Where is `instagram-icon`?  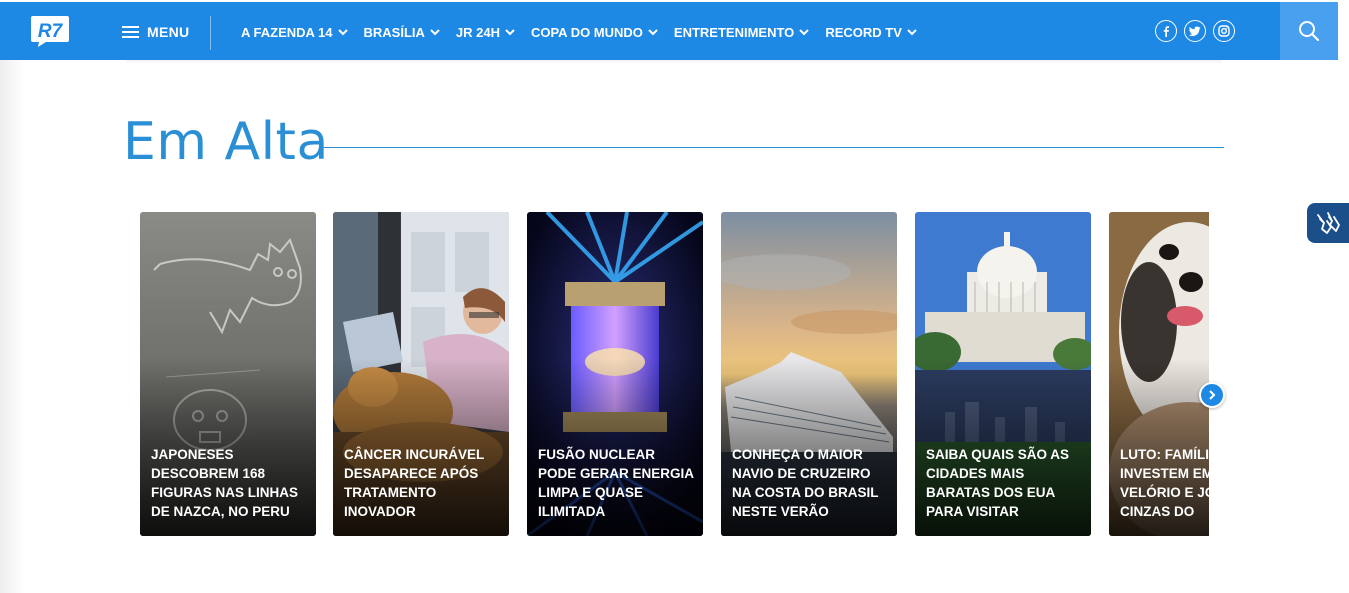 instagram-icon is located at coordinates (1224, 31).